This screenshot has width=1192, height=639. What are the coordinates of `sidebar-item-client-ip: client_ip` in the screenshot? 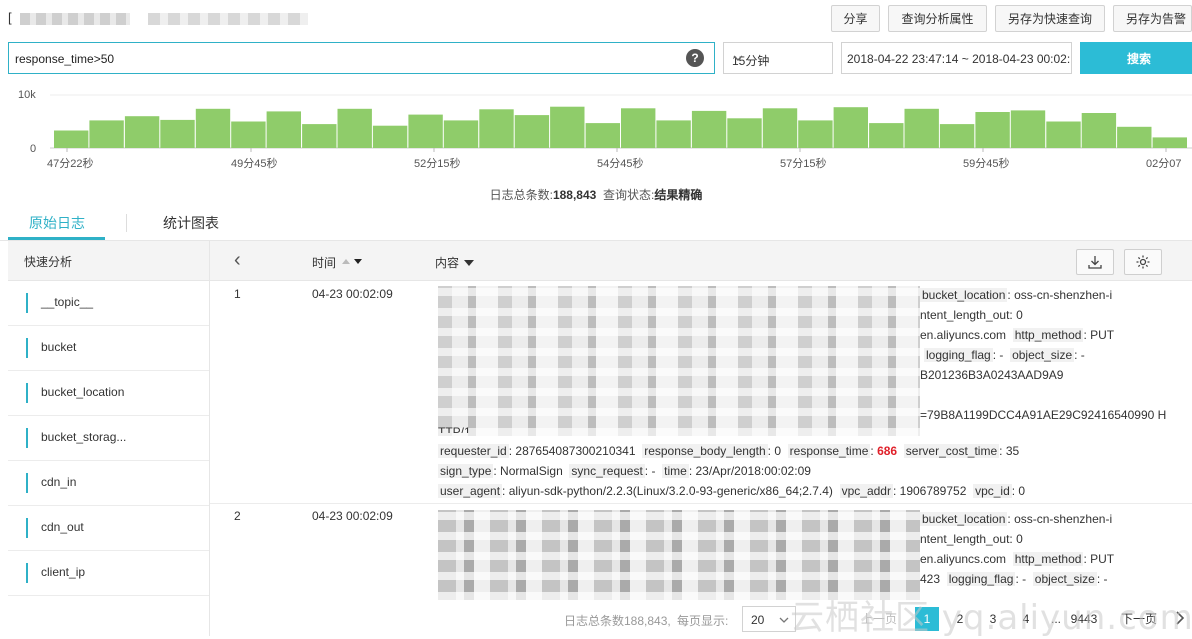 It's located at (108, 573).